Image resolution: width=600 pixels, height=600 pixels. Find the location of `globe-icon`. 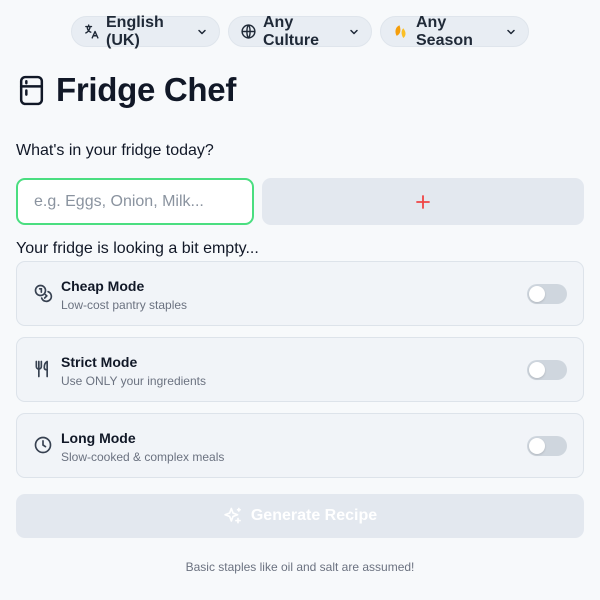

globe-icon is located at coordinates (248, 31).